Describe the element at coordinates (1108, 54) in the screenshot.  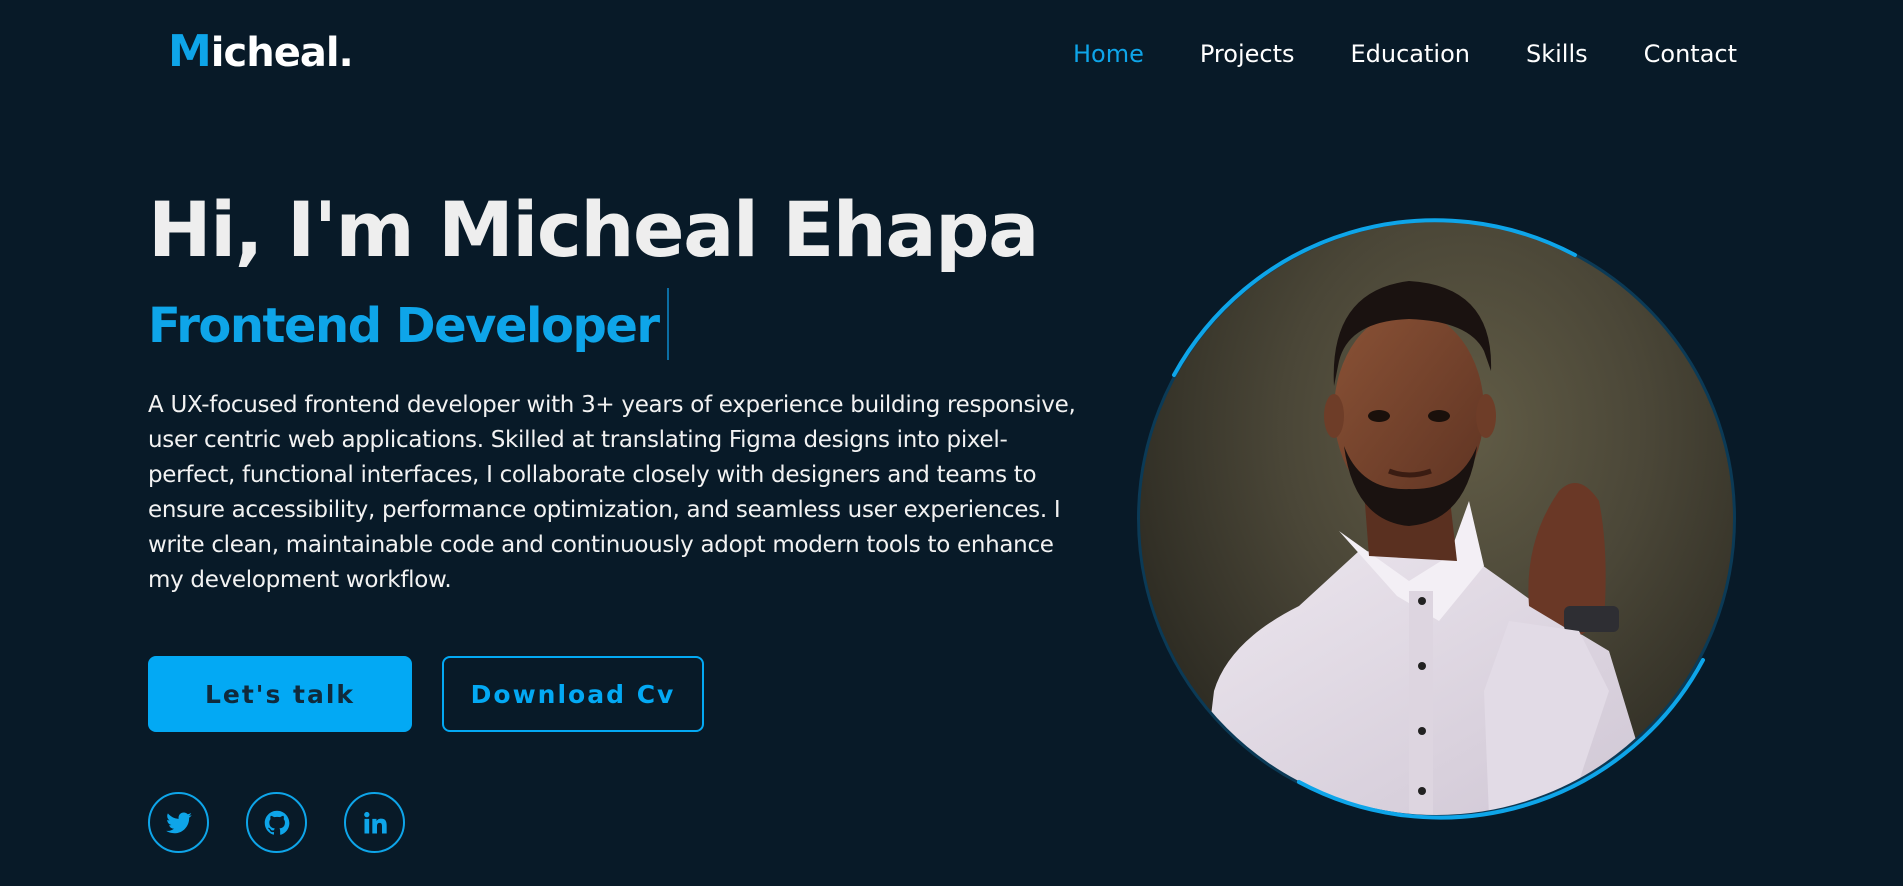
I see `nav-item-home: Home` at that location.